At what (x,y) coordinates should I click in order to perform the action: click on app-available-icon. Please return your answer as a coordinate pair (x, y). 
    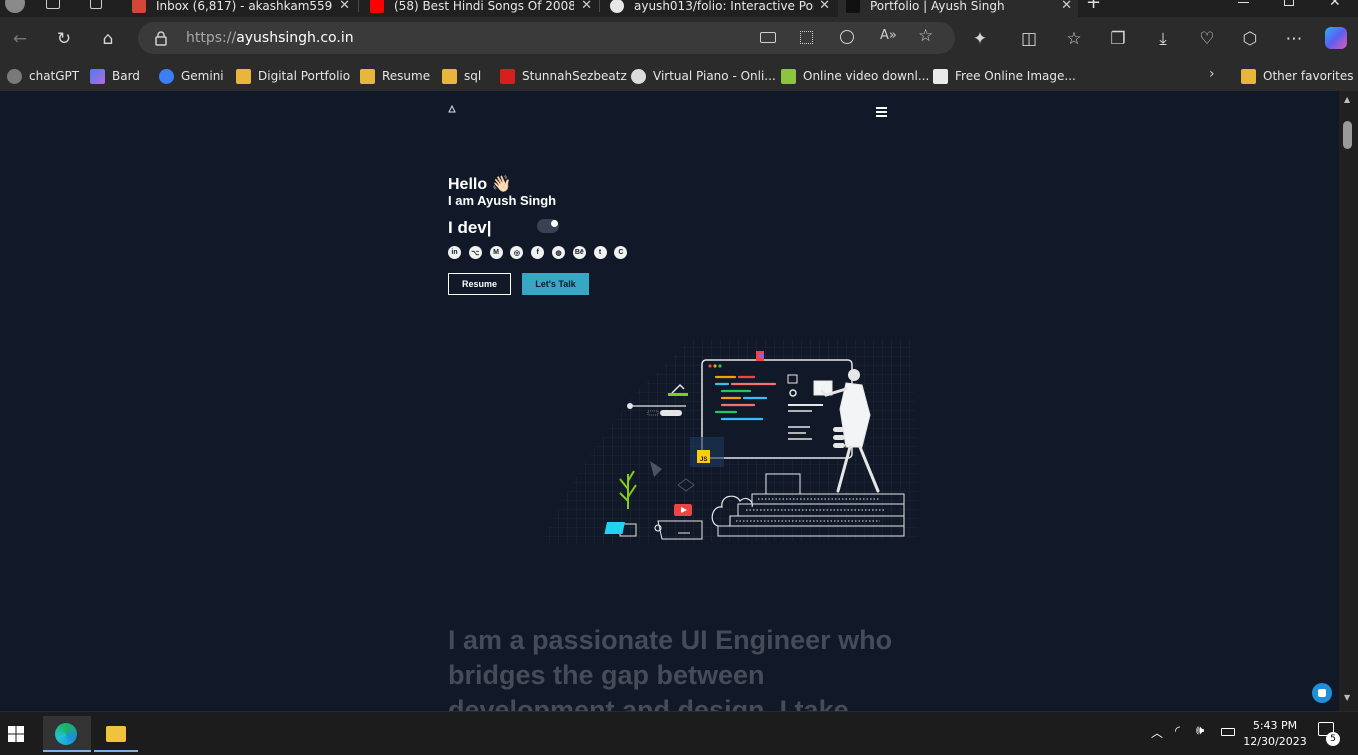
    Looking at the image, I should click on (768, 37).